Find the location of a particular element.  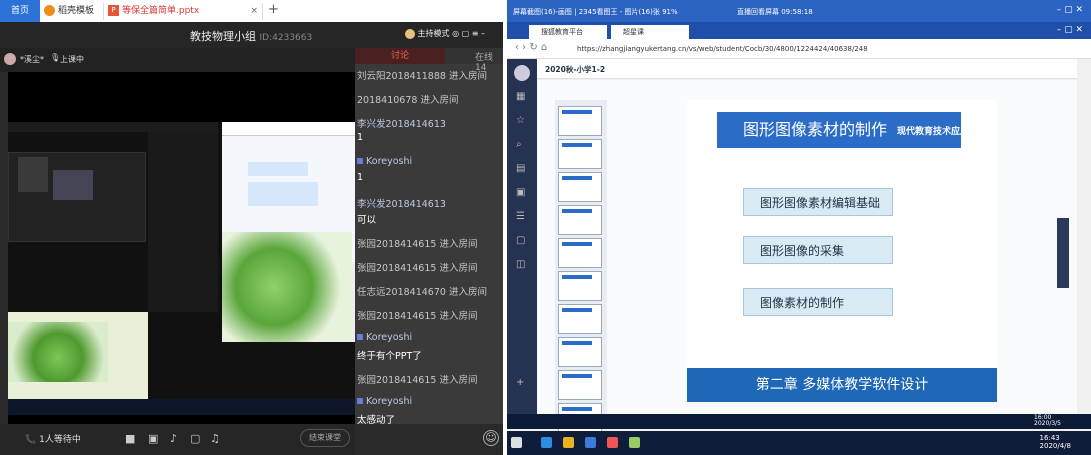

viewer-title: 屏幕截图(16)-画图 | 2345看图王 - 图片(16)张 91% is located at coordinates (595, 12).